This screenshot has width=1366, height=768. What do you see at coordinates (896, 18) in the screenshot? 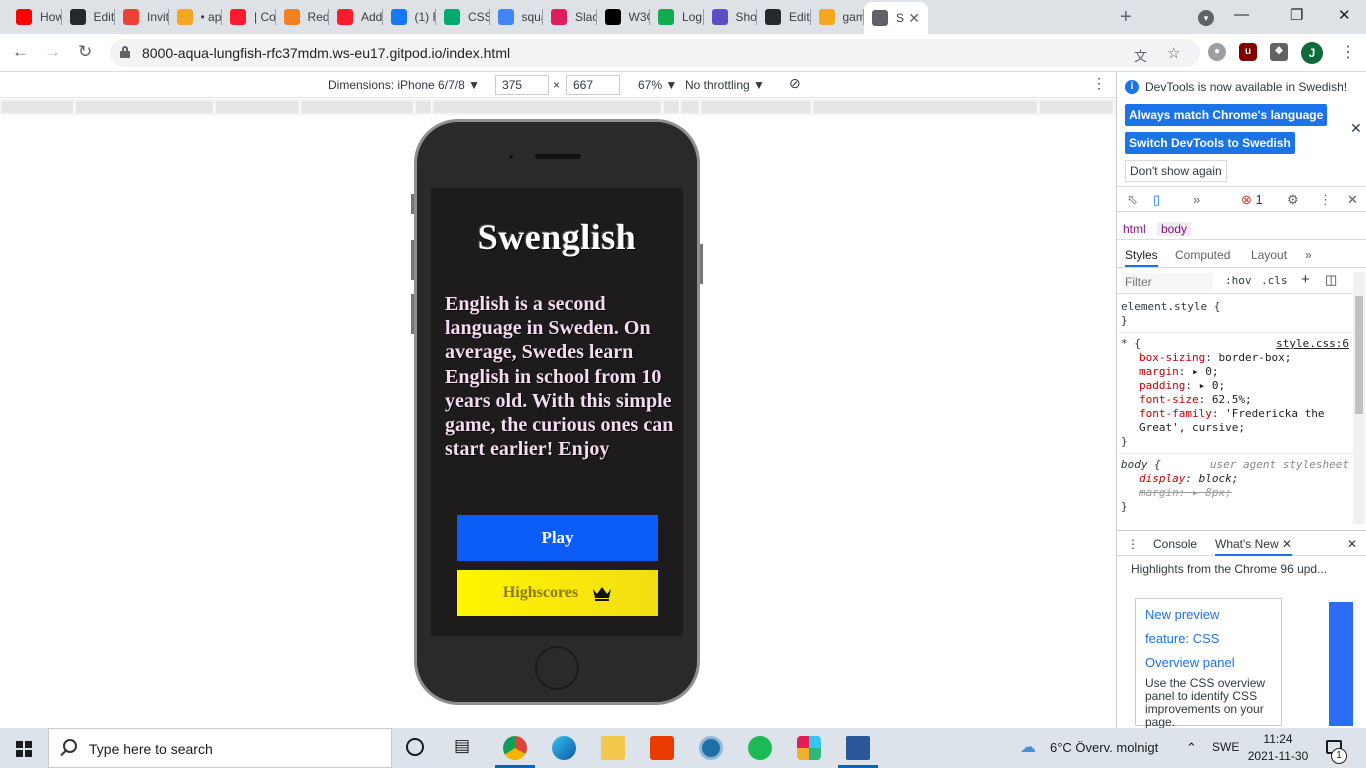
I see `browser-tab: S ✕` at bounding box center [896, 18].